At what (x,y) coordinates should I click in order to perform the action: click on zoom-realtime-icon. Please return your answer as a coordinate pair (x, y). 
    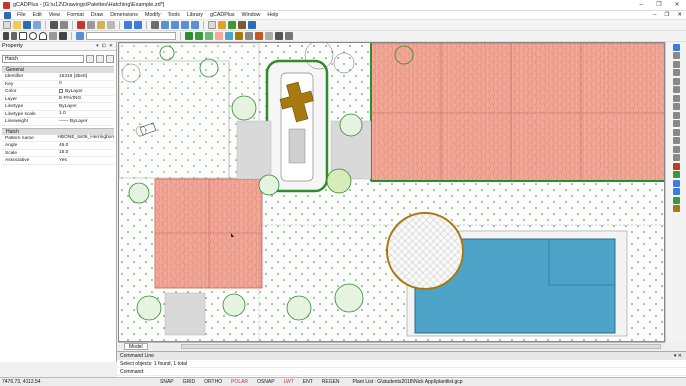
    Looking at the image, I should click on (165, 25).